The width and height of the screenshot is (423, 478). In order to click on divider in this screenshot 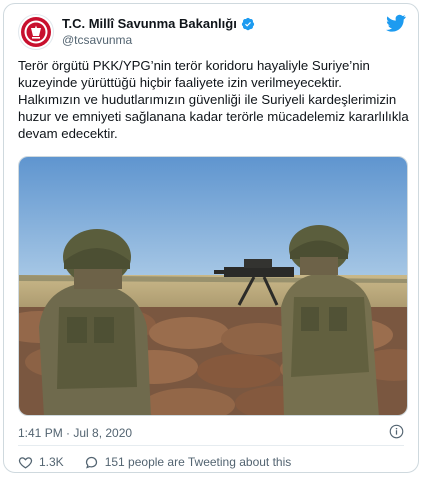, I will do `click(211, 445)`.